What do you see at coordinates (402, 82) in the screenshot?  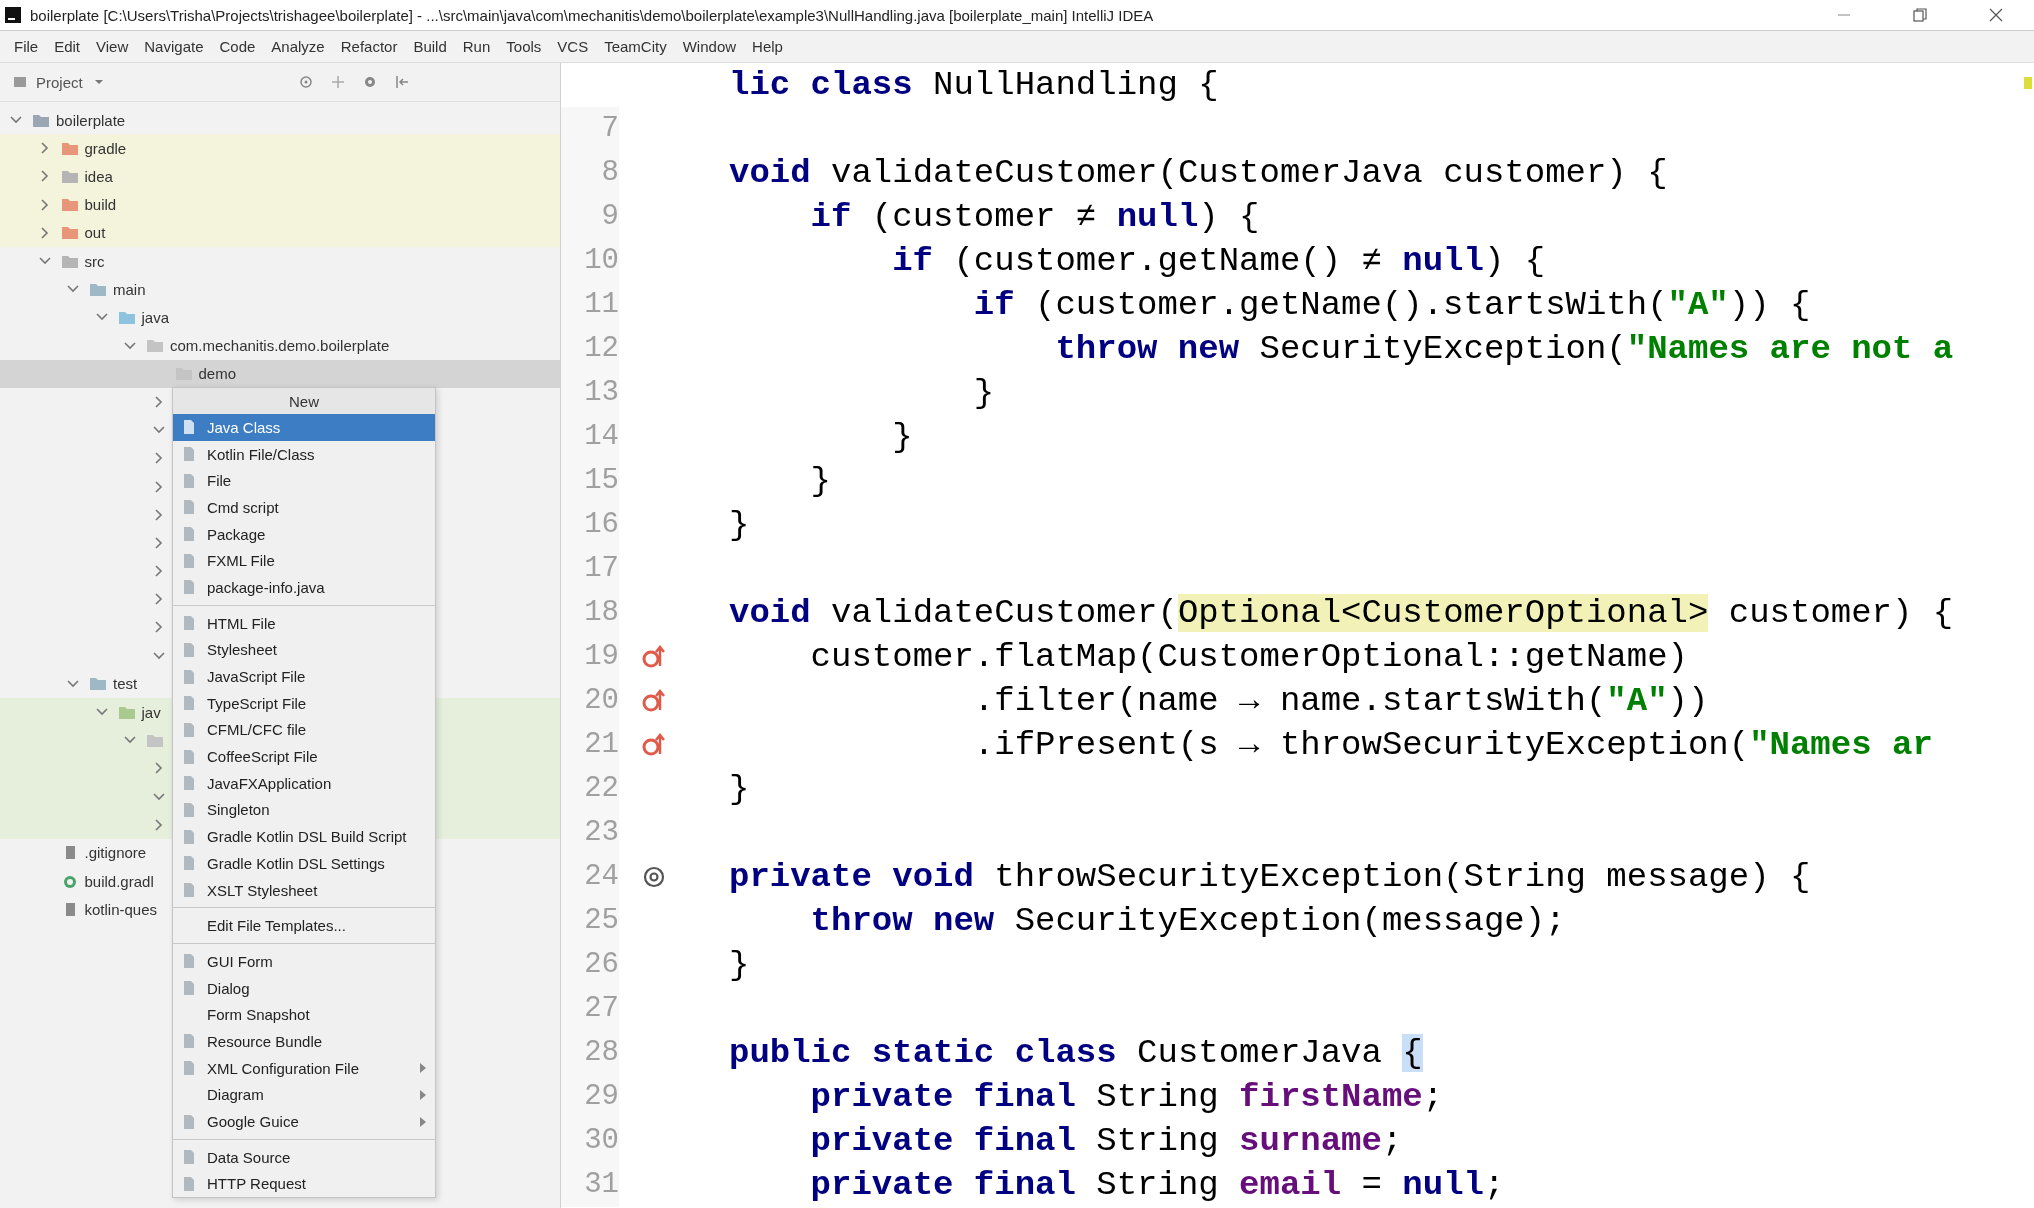 I see `collapse-icon` at bounding box center [402, 82].